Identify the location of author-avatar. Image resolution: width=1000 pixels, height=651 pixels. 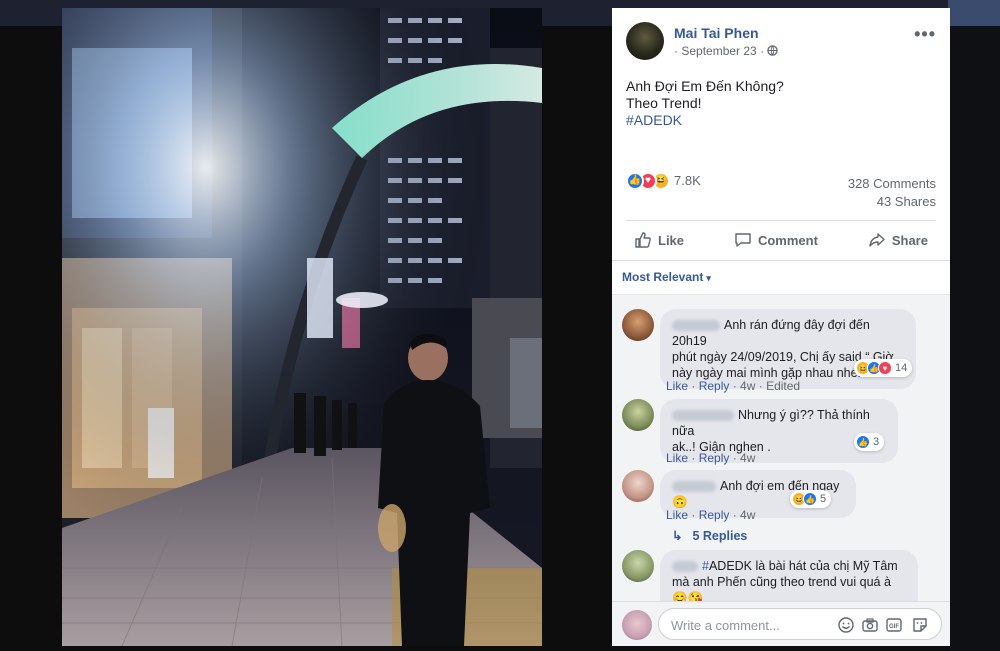
(645, 41).